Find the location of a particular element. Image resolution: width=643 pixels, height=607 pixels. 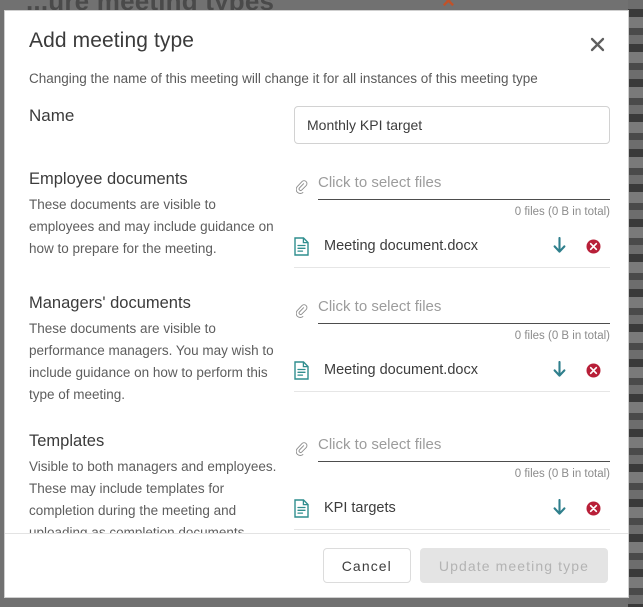

name-label-col: Name is located at coordinates (158, 116).